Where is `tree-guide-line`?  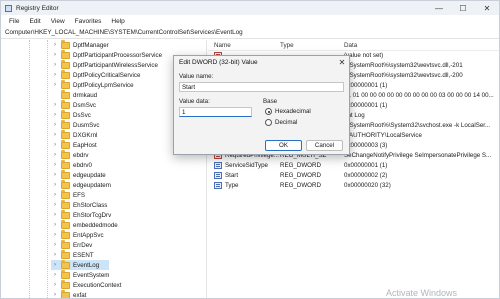
tree-guide-line is located at coordinates (47, 169).